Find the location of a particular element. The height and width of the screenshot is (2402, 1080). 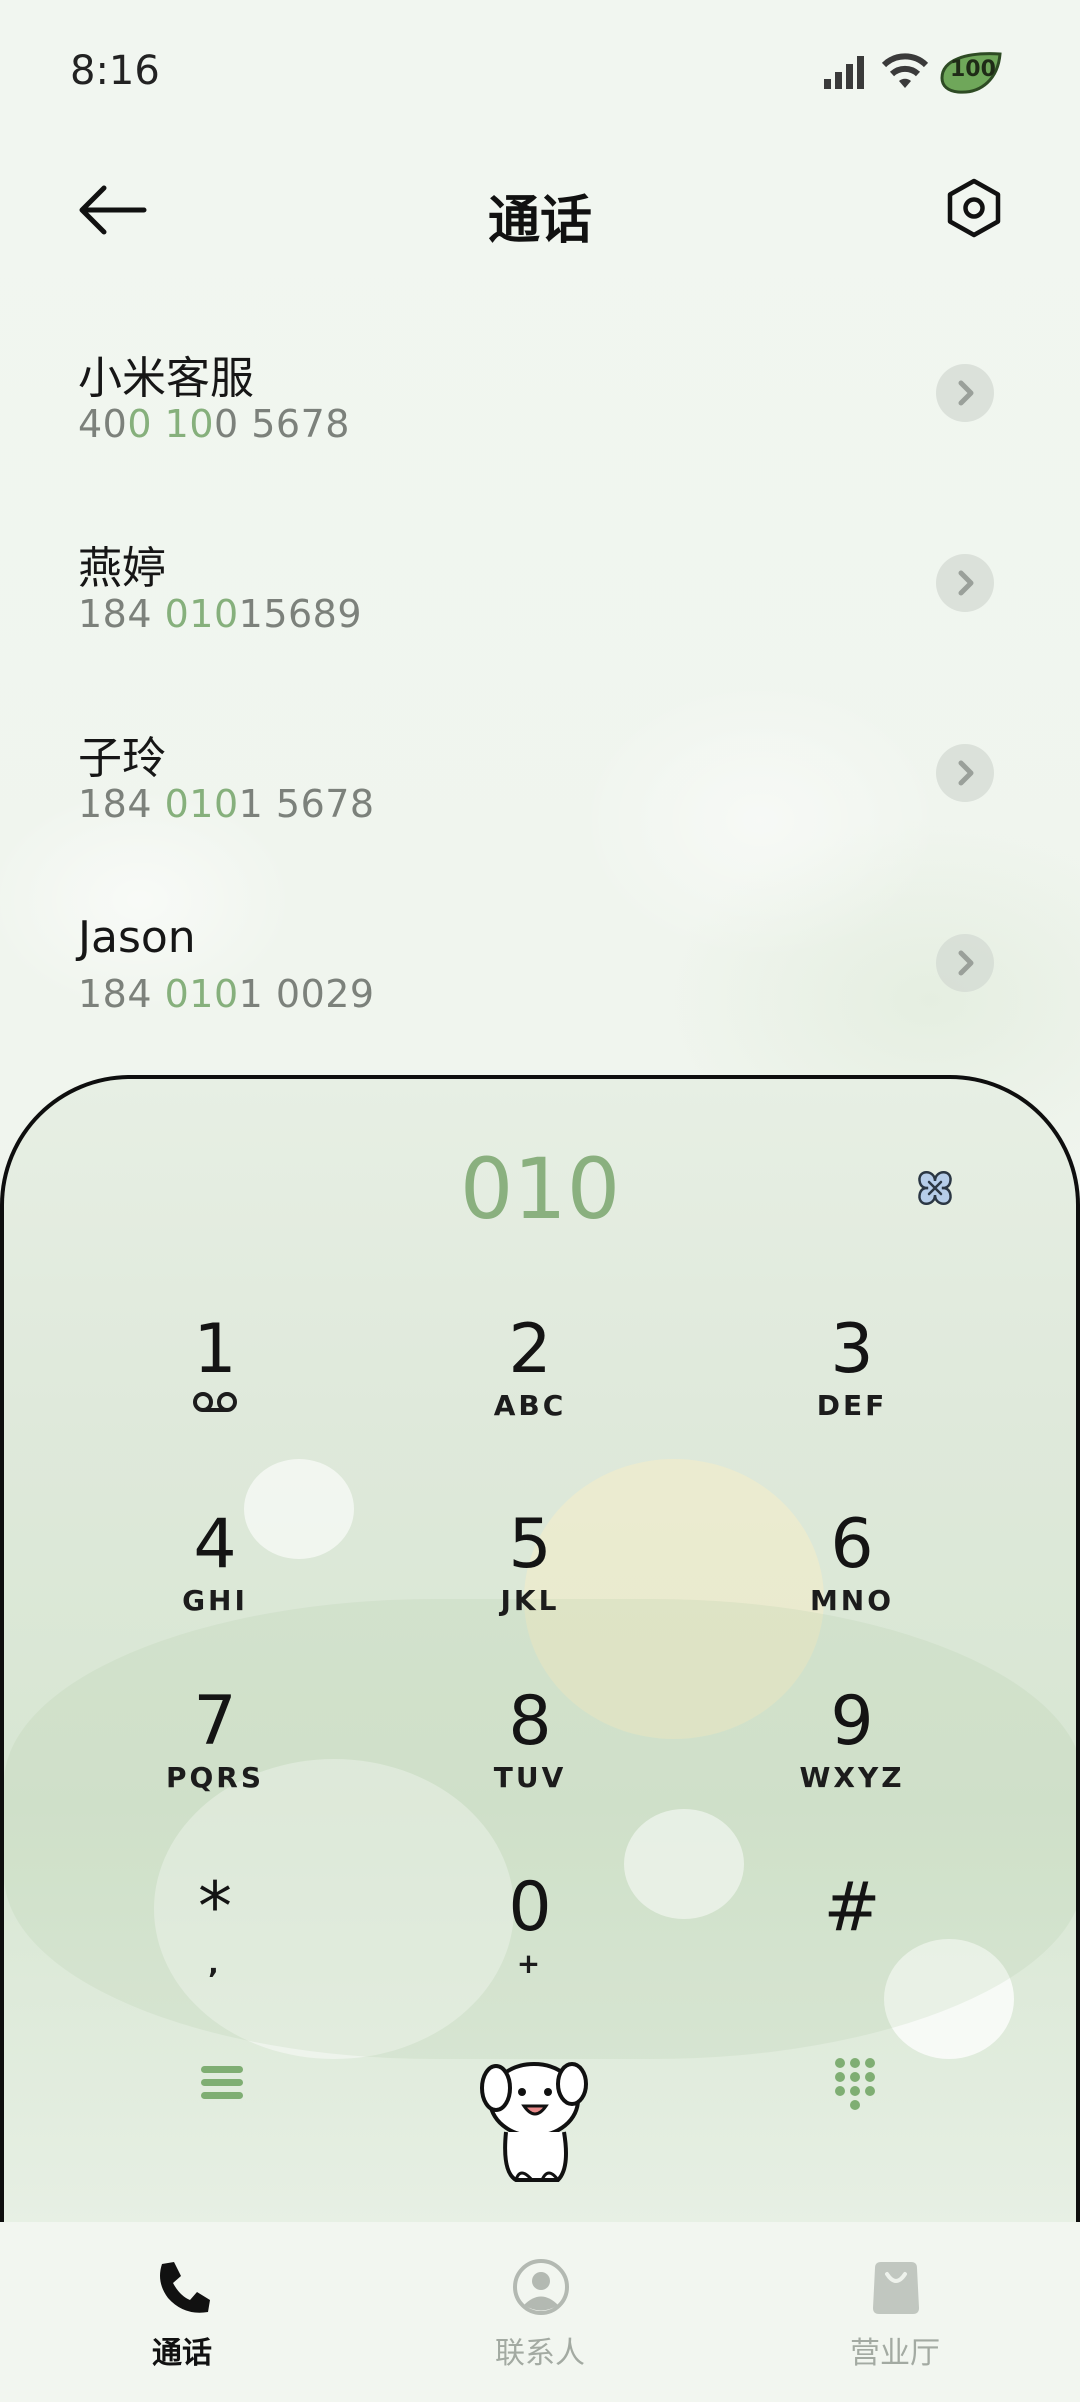

nav-calls: 通话 is located at coordinates (182, 2312).